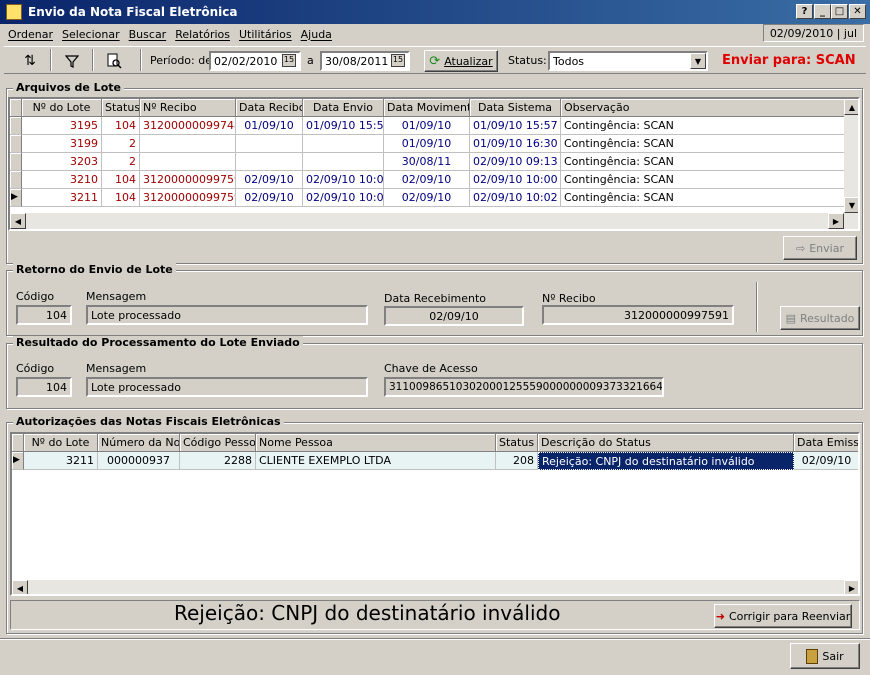 This screenshot has height=675, width=870. Describe the element at coordinates (376, 461) in the screenshot. I see `table-cell: CLIENTE EXEMPLO LTDA` at that location.